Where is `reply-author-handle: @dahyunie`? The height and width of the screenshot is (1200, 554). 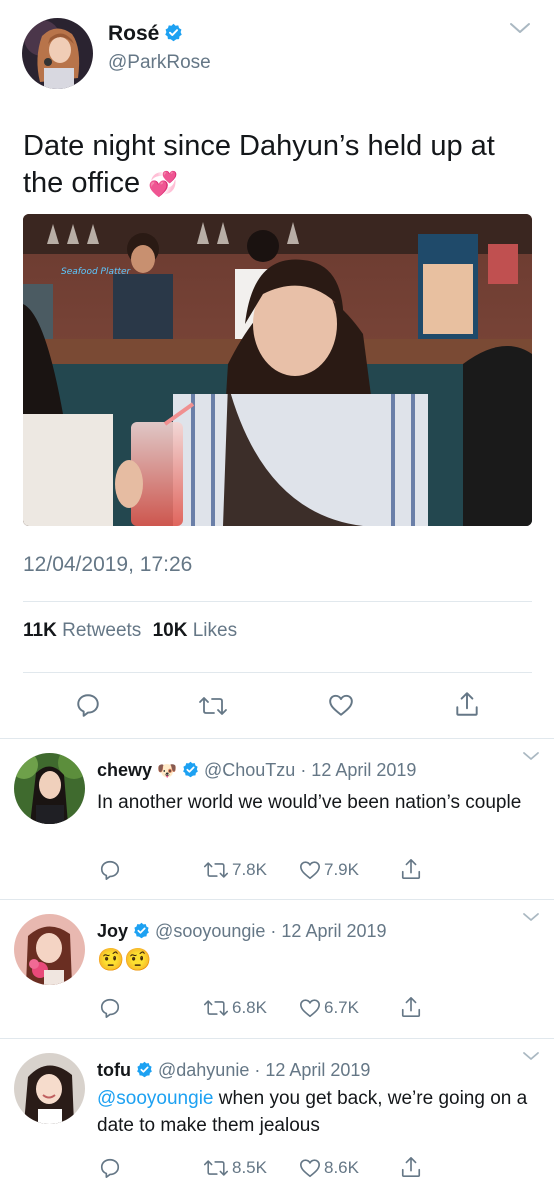 reply-author-handle: @dahyunie is located at coordinates (203, 1070).